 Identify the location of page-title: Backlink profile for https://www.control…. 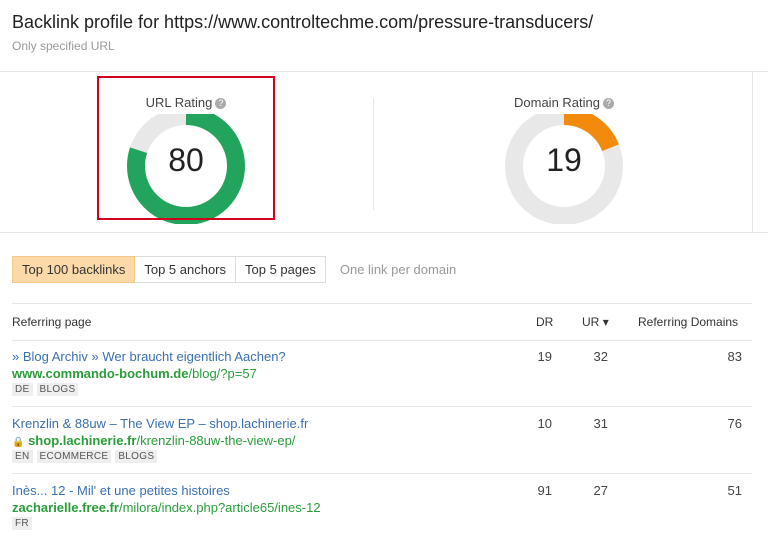
(303, 22).